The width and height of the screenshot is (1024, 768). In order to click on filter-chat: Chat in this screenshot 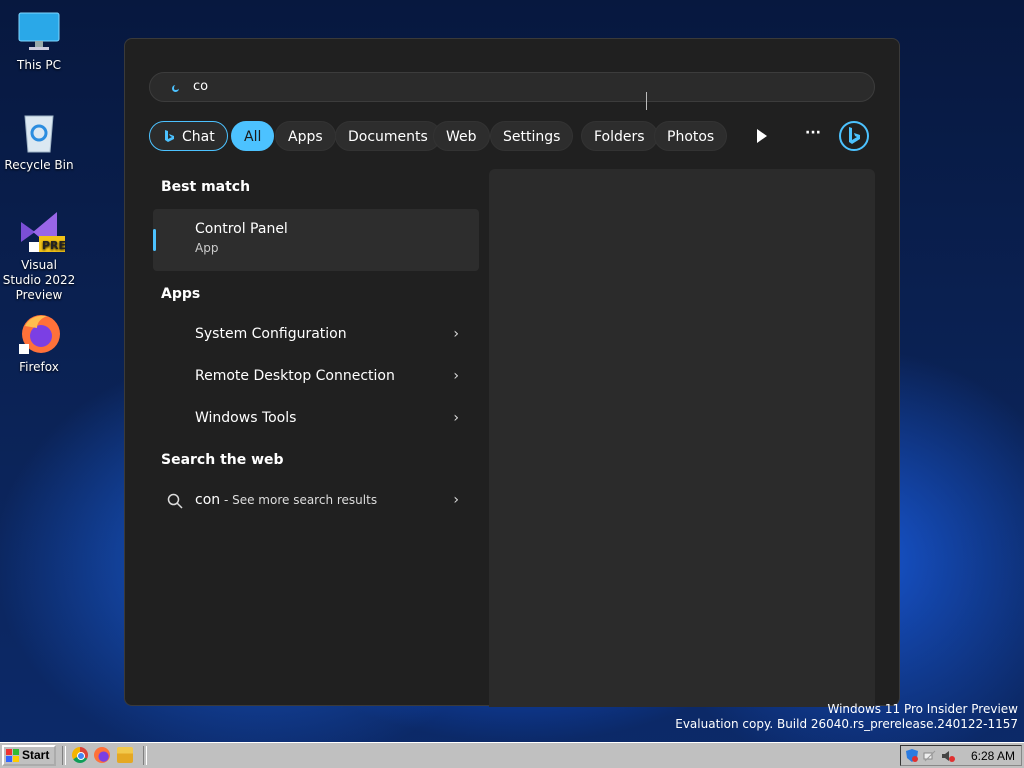, I will do `click(188, 136)`.